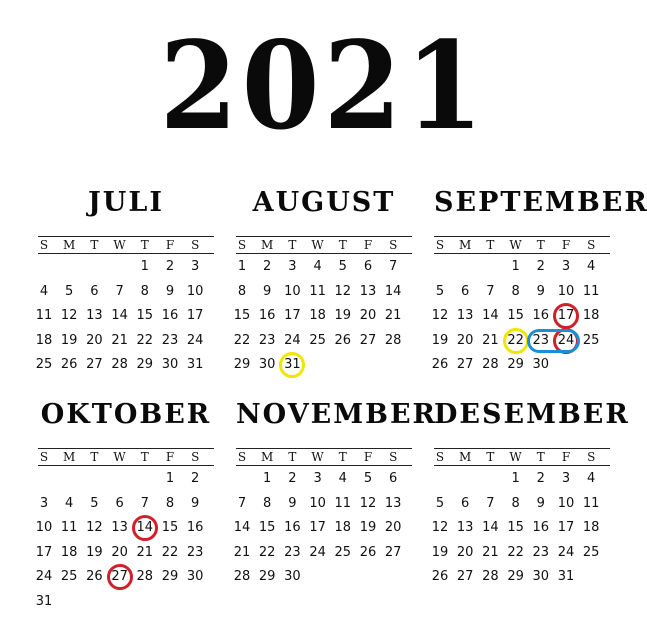 Image resolution: width=647 pixels, height=617 pixels. What do you see at coordinates (318, 528) in the screenshot?
I see `day-cell: 17` at bounding box center [318, 528].